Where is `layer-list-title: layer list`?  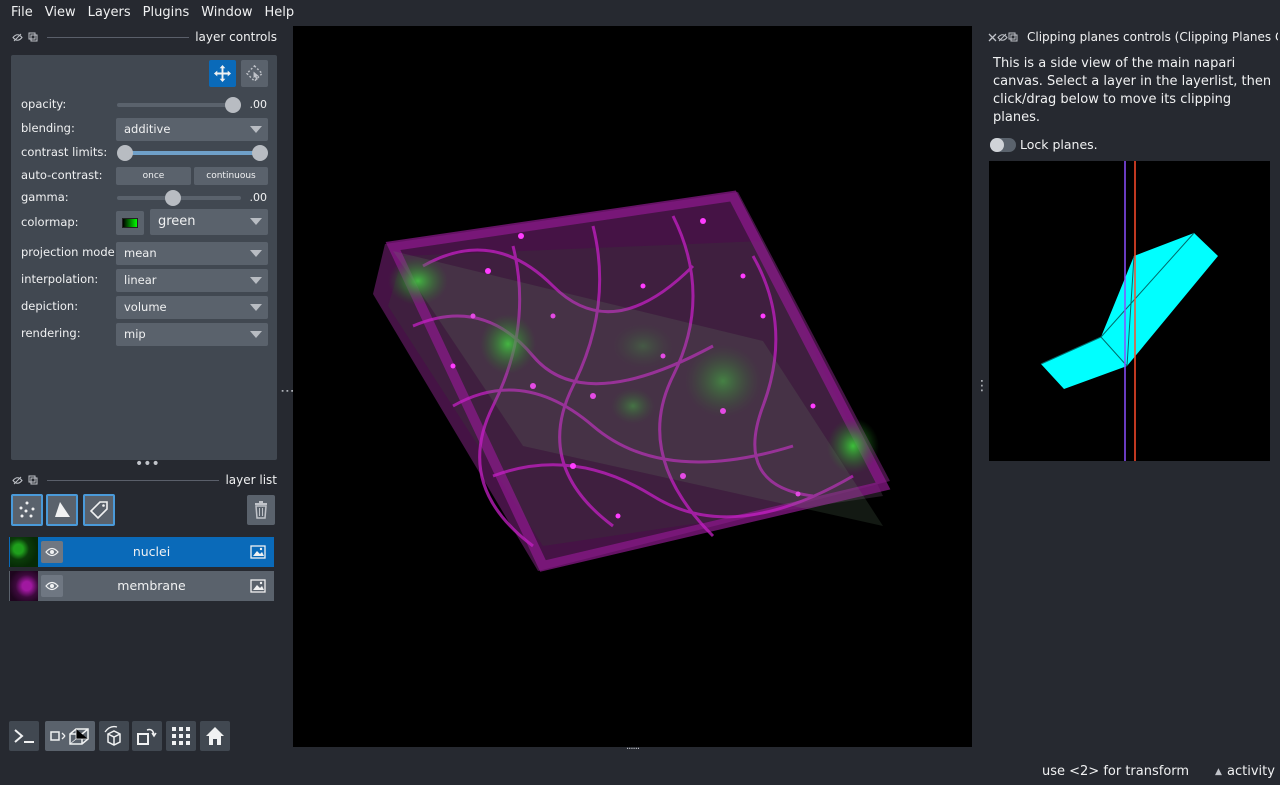 layer-list-title: layer list is located at coordinates (251, 480).